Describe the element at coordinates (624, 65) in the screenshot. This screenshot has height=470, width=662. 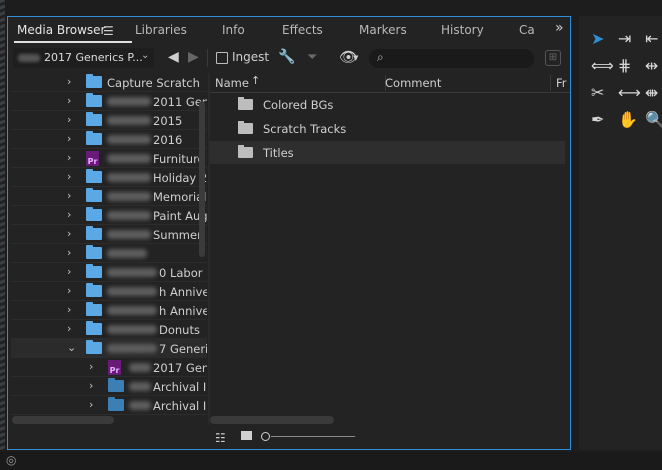
I see `rolling-edit-tool: ⋕` at that location.